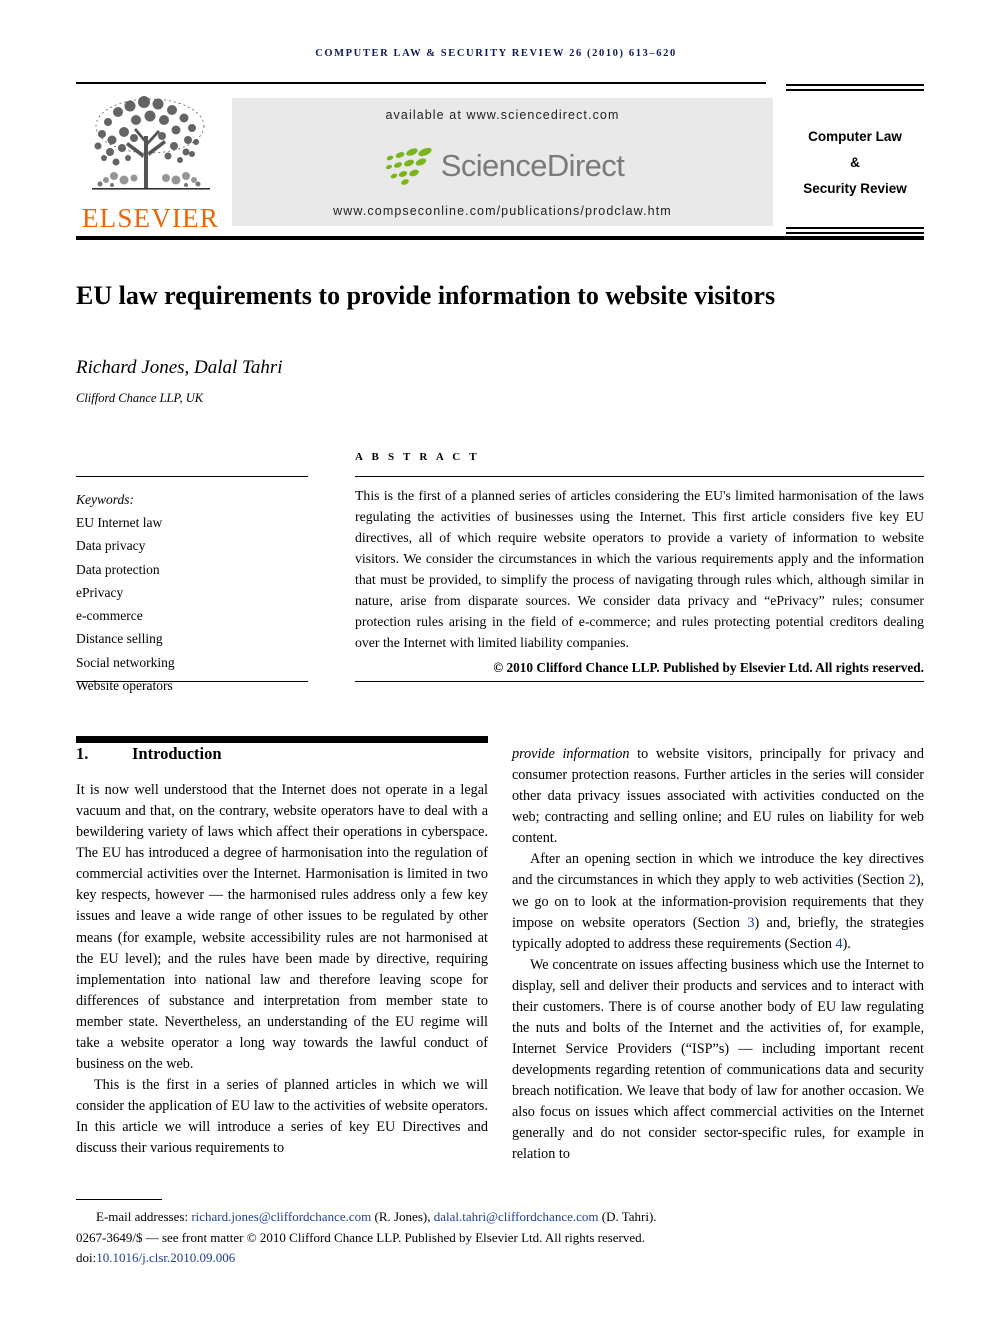 This screenshot has width=992, height=1323. I want to click on abstract-rule-bottom, so click(639, 681).